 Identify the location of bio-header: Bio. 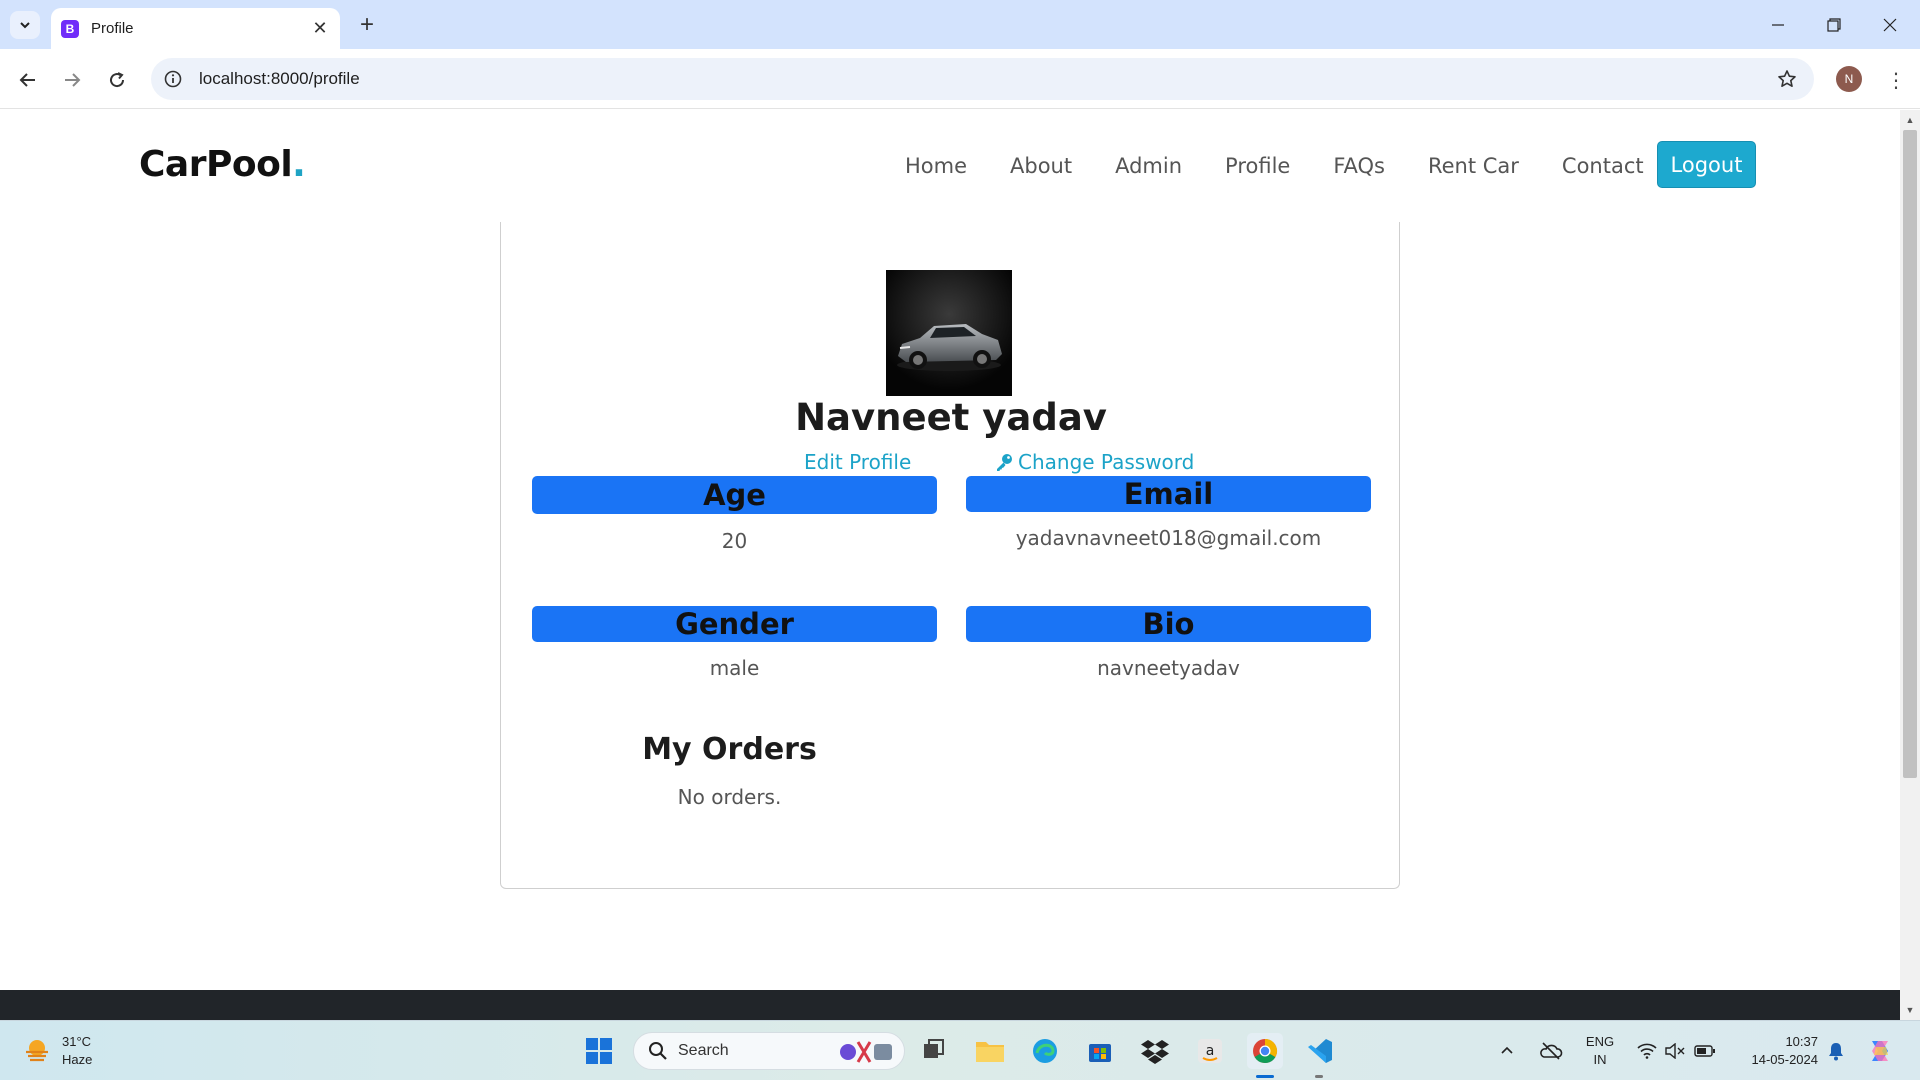
(1168, 624).